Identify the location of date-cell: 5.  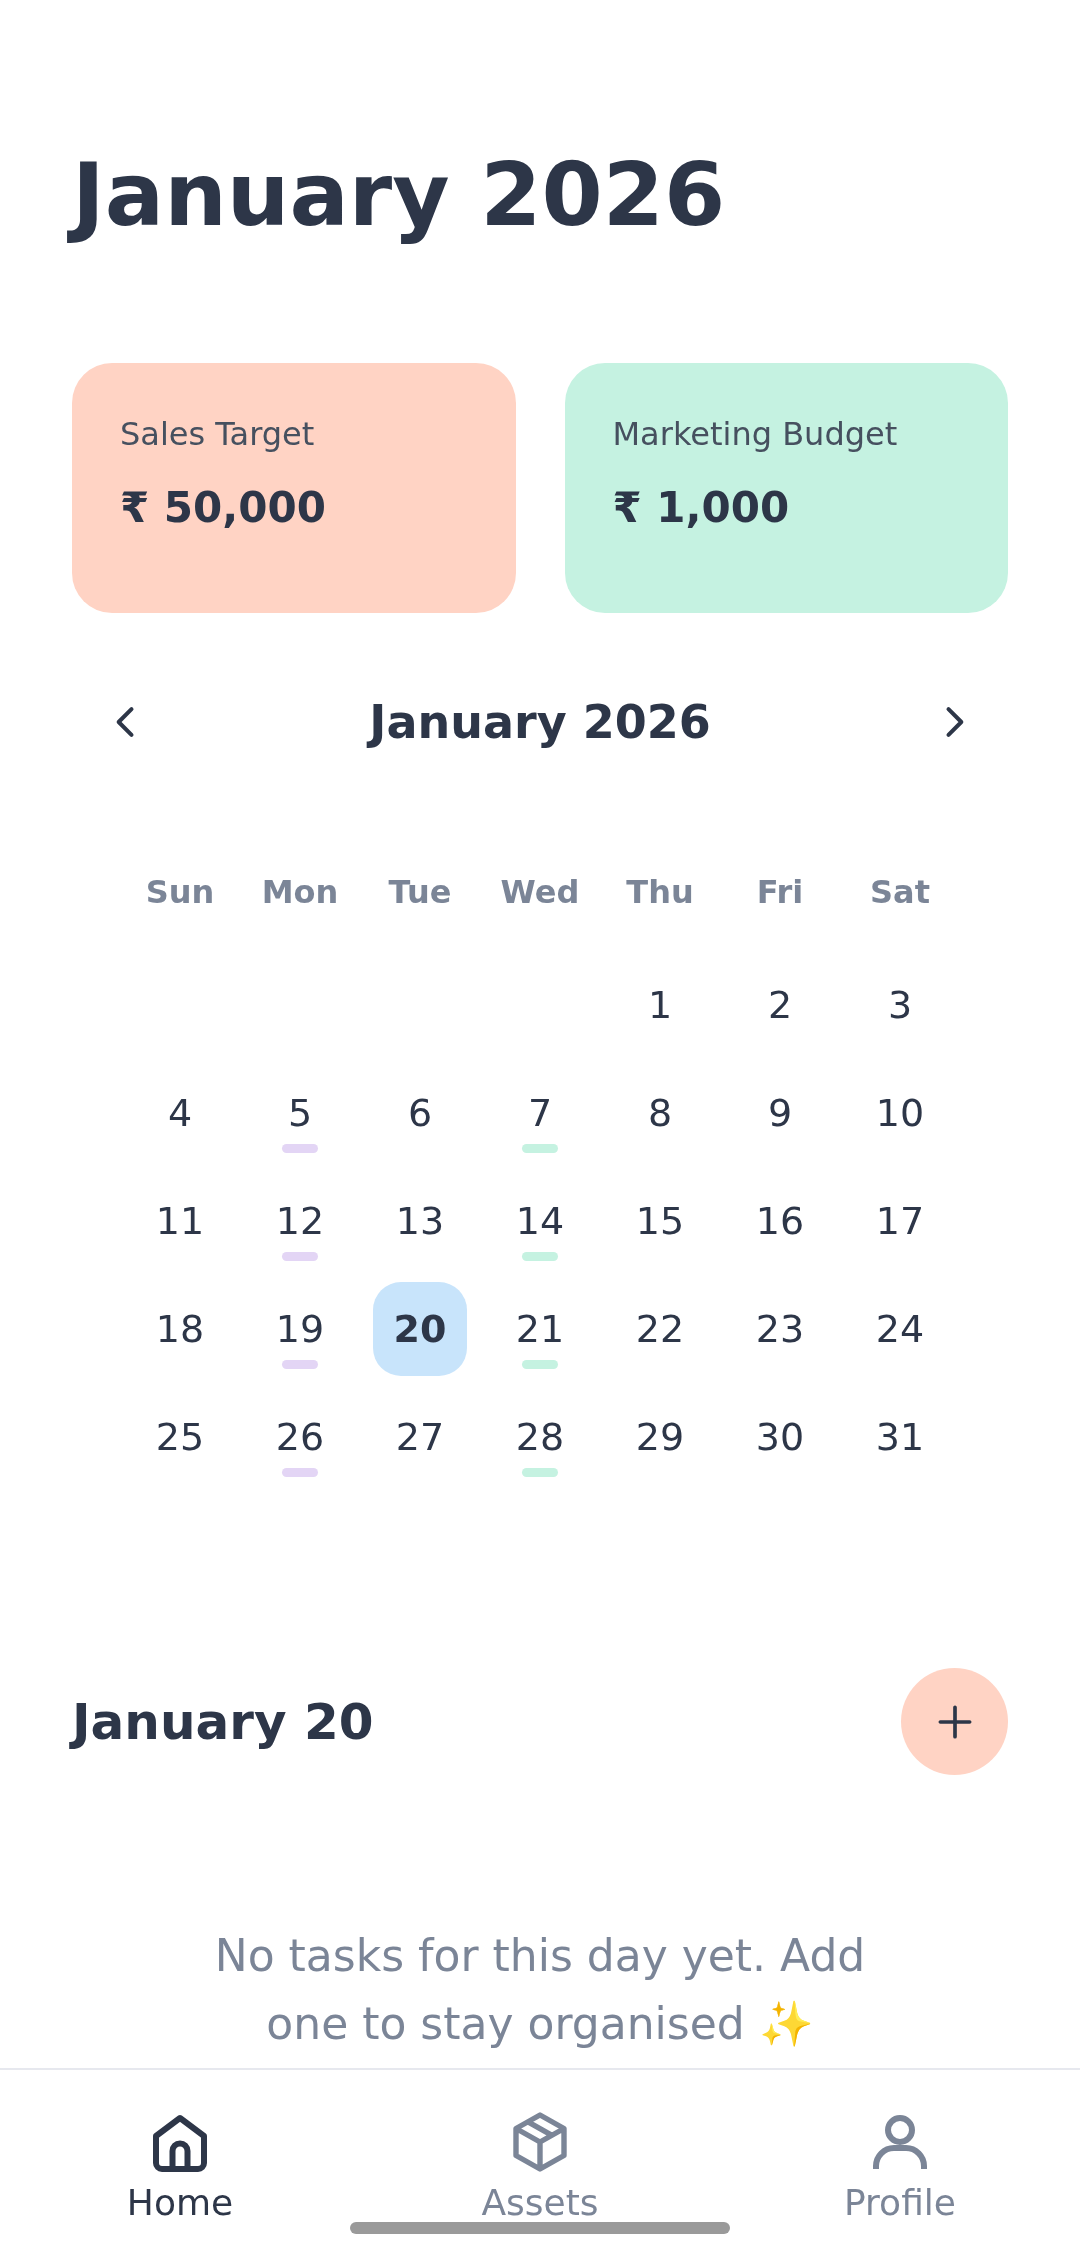
(300, 1113).